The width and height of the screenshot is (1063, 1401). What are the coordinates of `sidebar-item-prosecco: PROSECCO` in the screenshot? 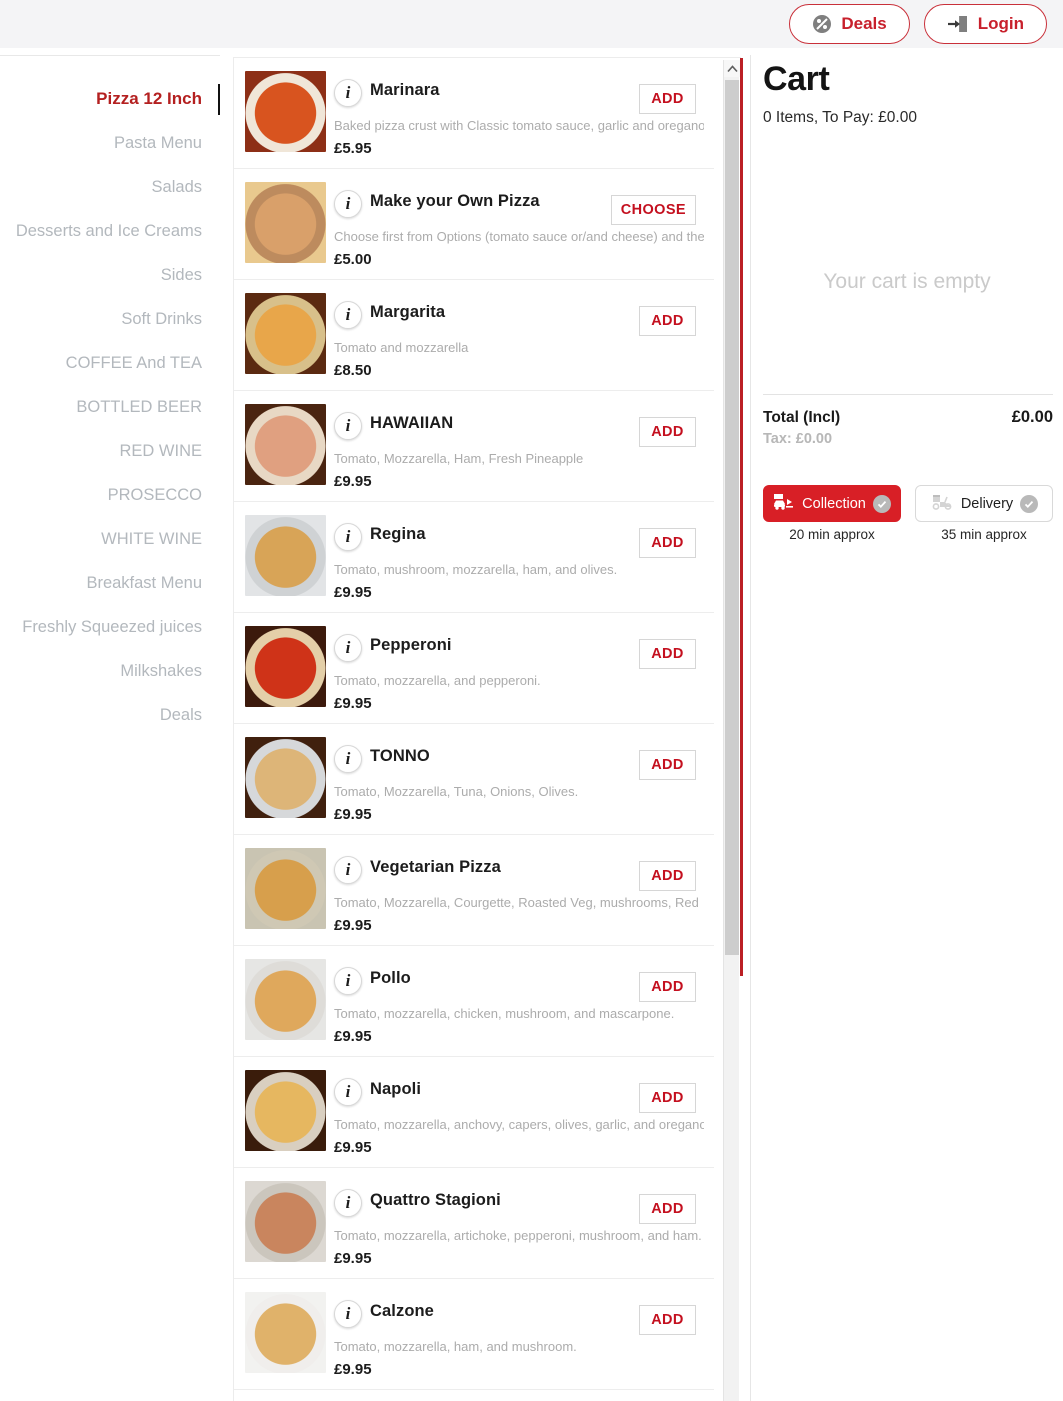 It's located at (110, 495).